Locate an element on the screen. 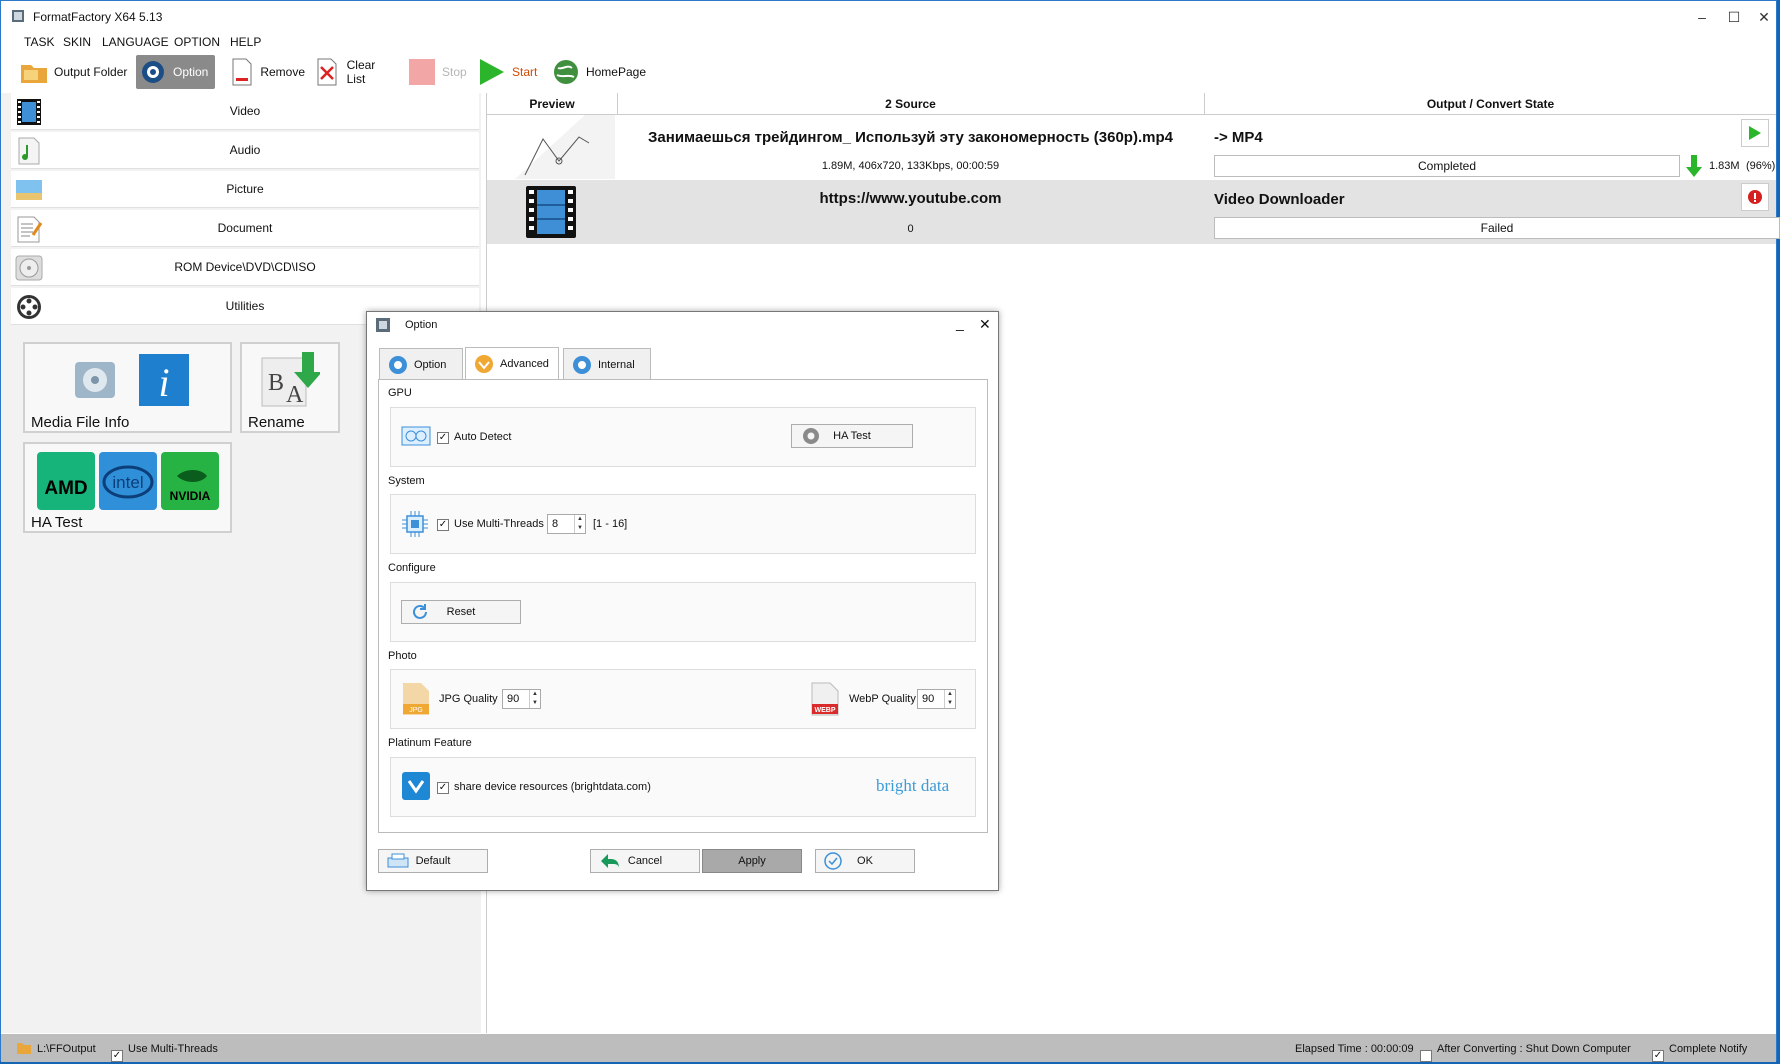 The height and width of the screenshot is (1064, 1780). start-button: Start is located at coordinates (508, 72).